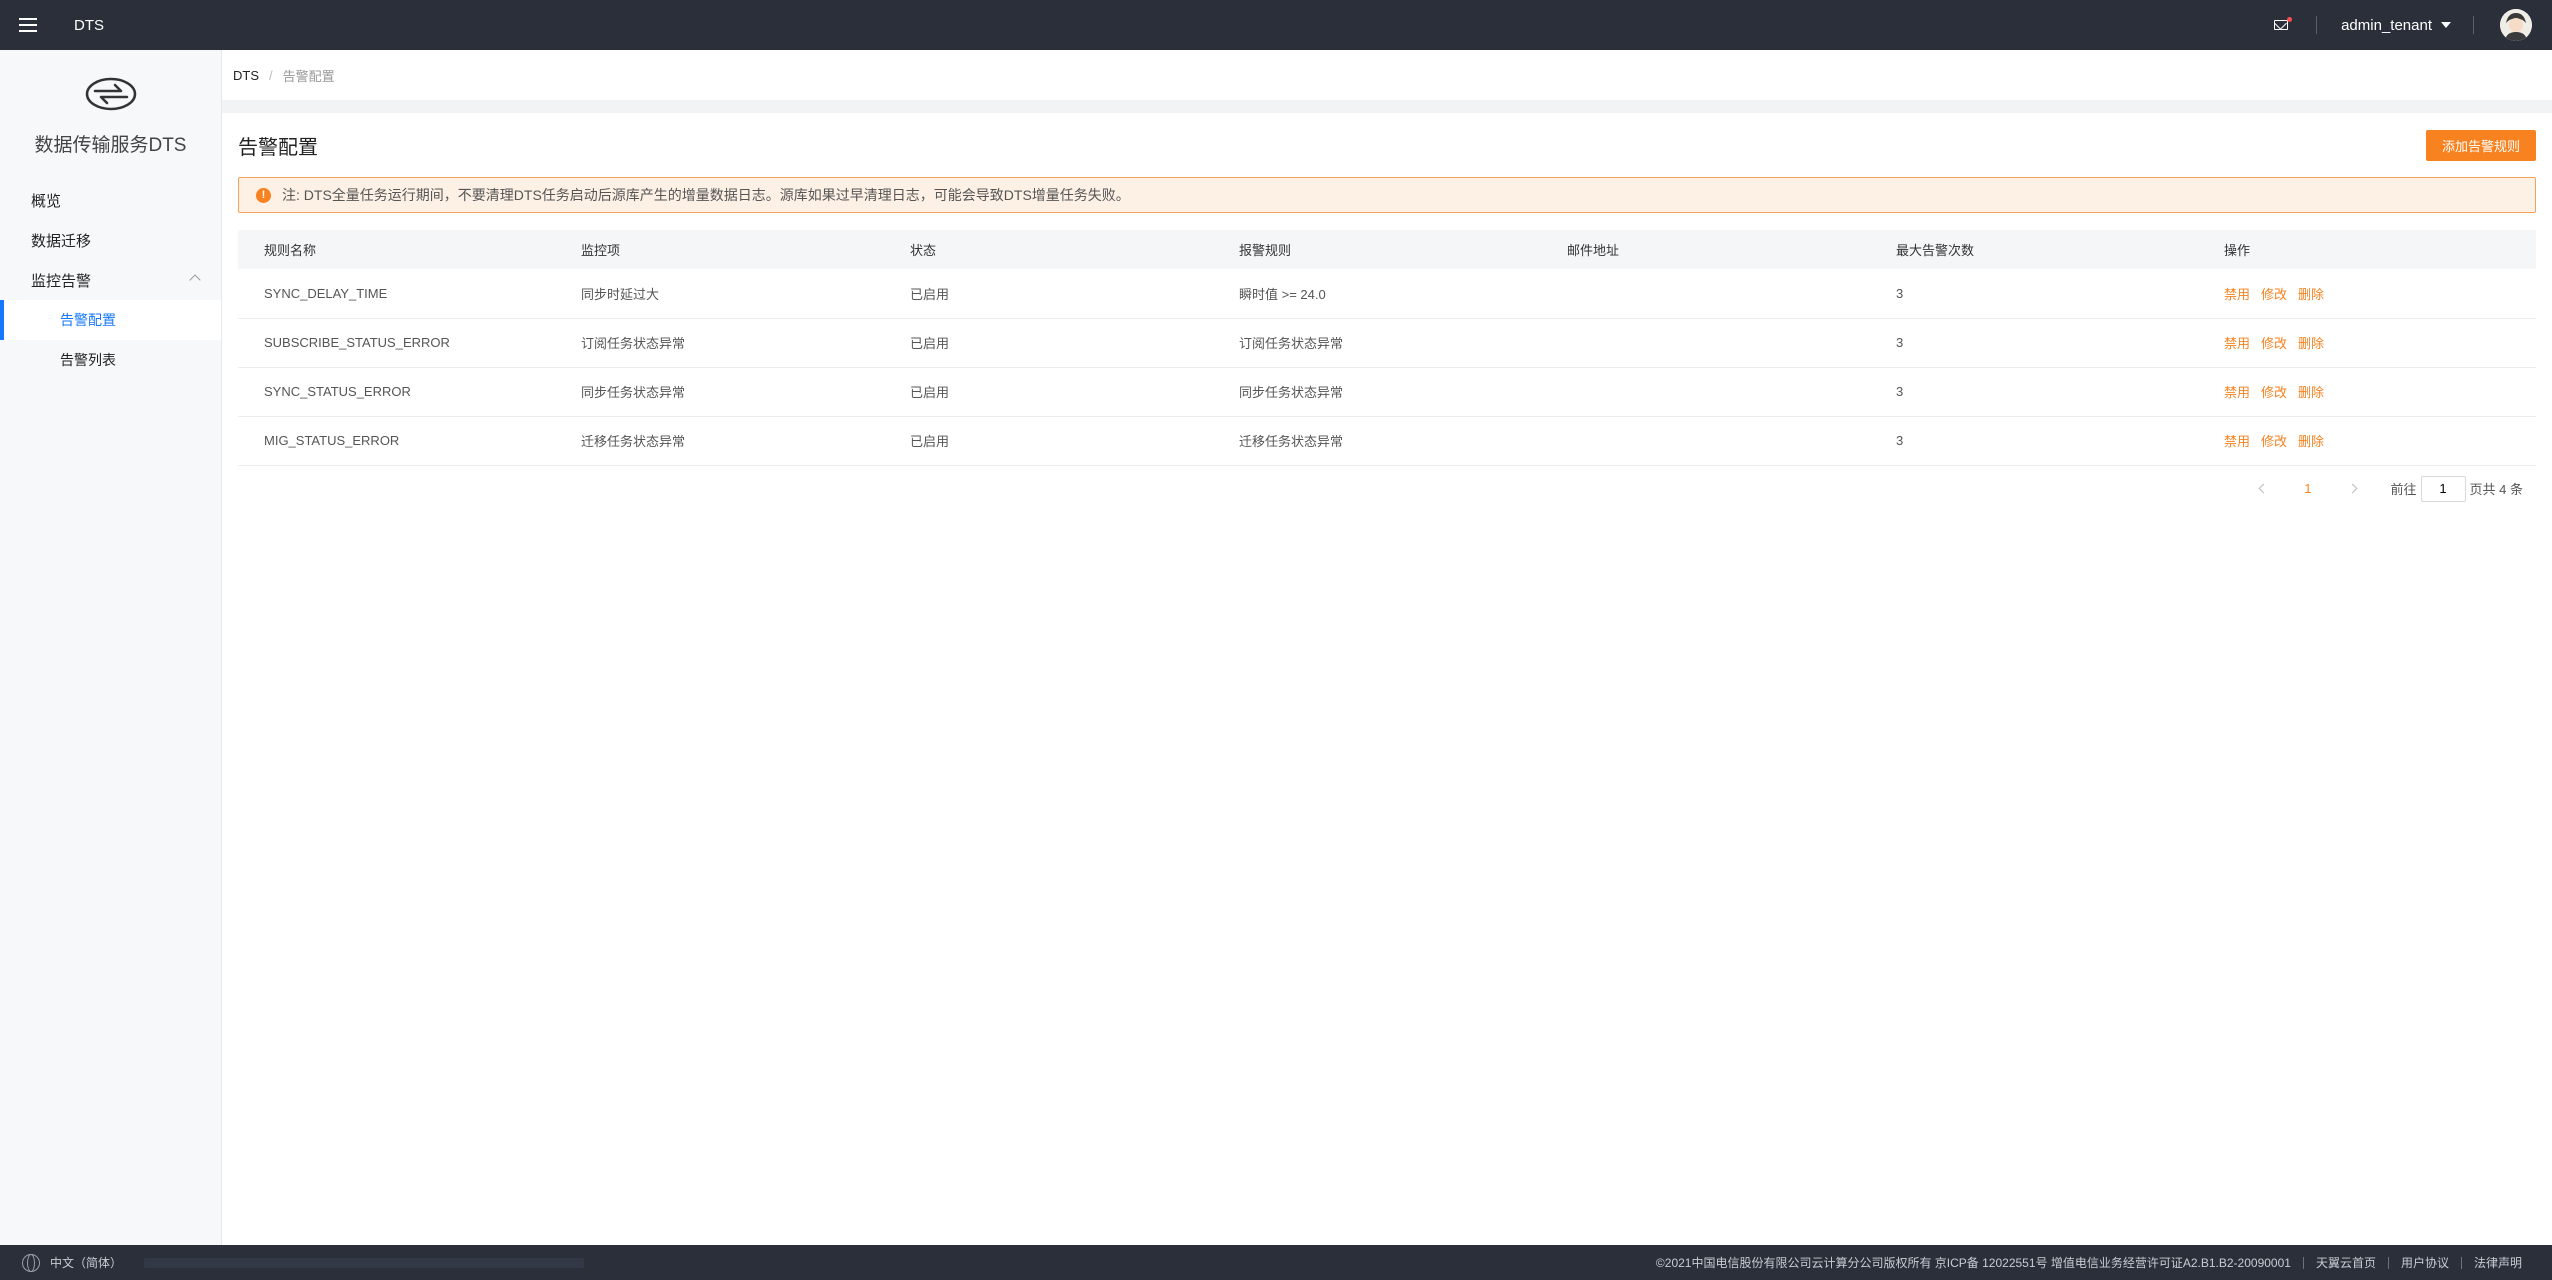  I want to click on menu-toggle-button, so click(28, 25).